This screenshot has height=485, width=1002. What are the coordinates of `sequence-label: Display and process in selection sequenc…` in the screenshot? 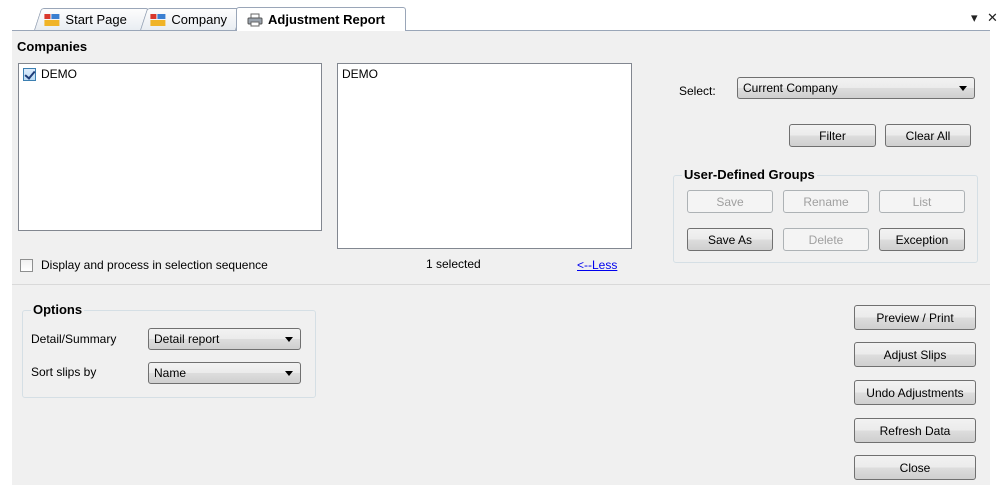 It's located at (154, 265).